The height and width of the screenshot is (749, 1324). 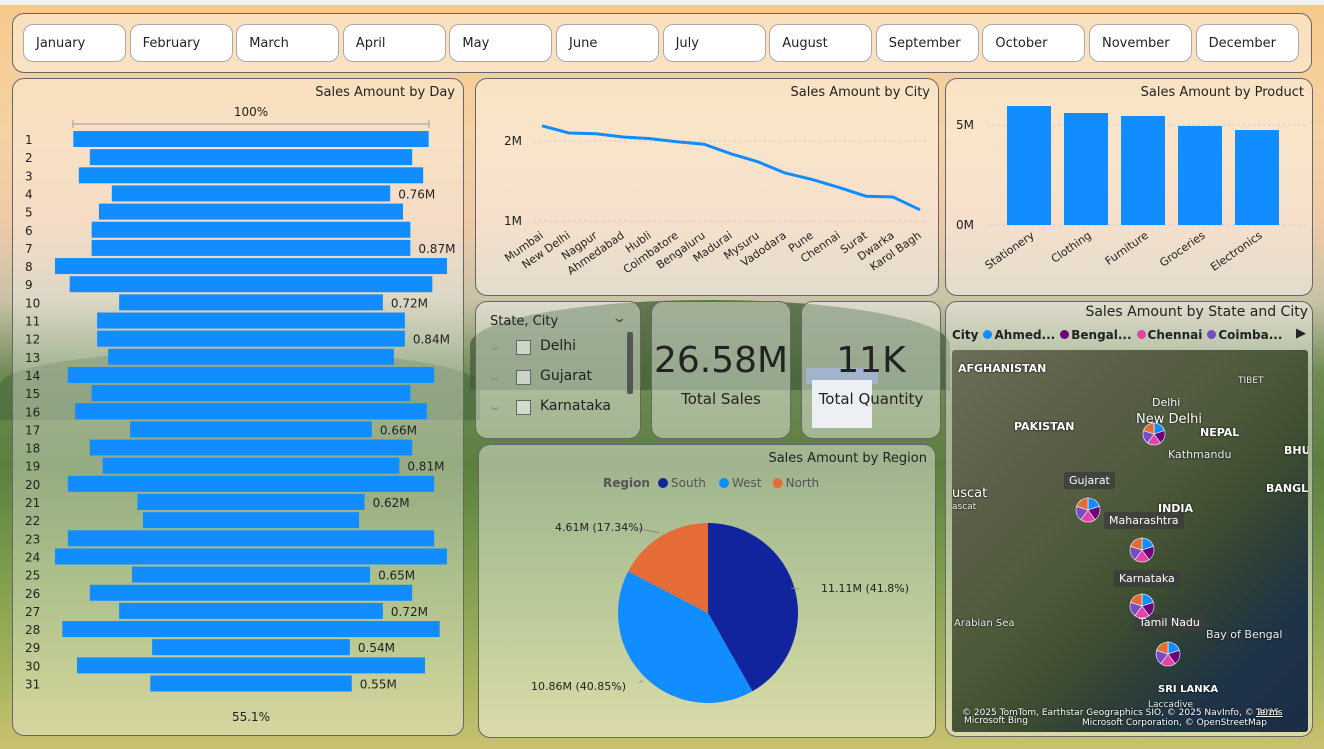 What do you see at coordinates (1034, 43) in the screenshot?
I see `month-button-october: October` at bounding box center [1034, 43].